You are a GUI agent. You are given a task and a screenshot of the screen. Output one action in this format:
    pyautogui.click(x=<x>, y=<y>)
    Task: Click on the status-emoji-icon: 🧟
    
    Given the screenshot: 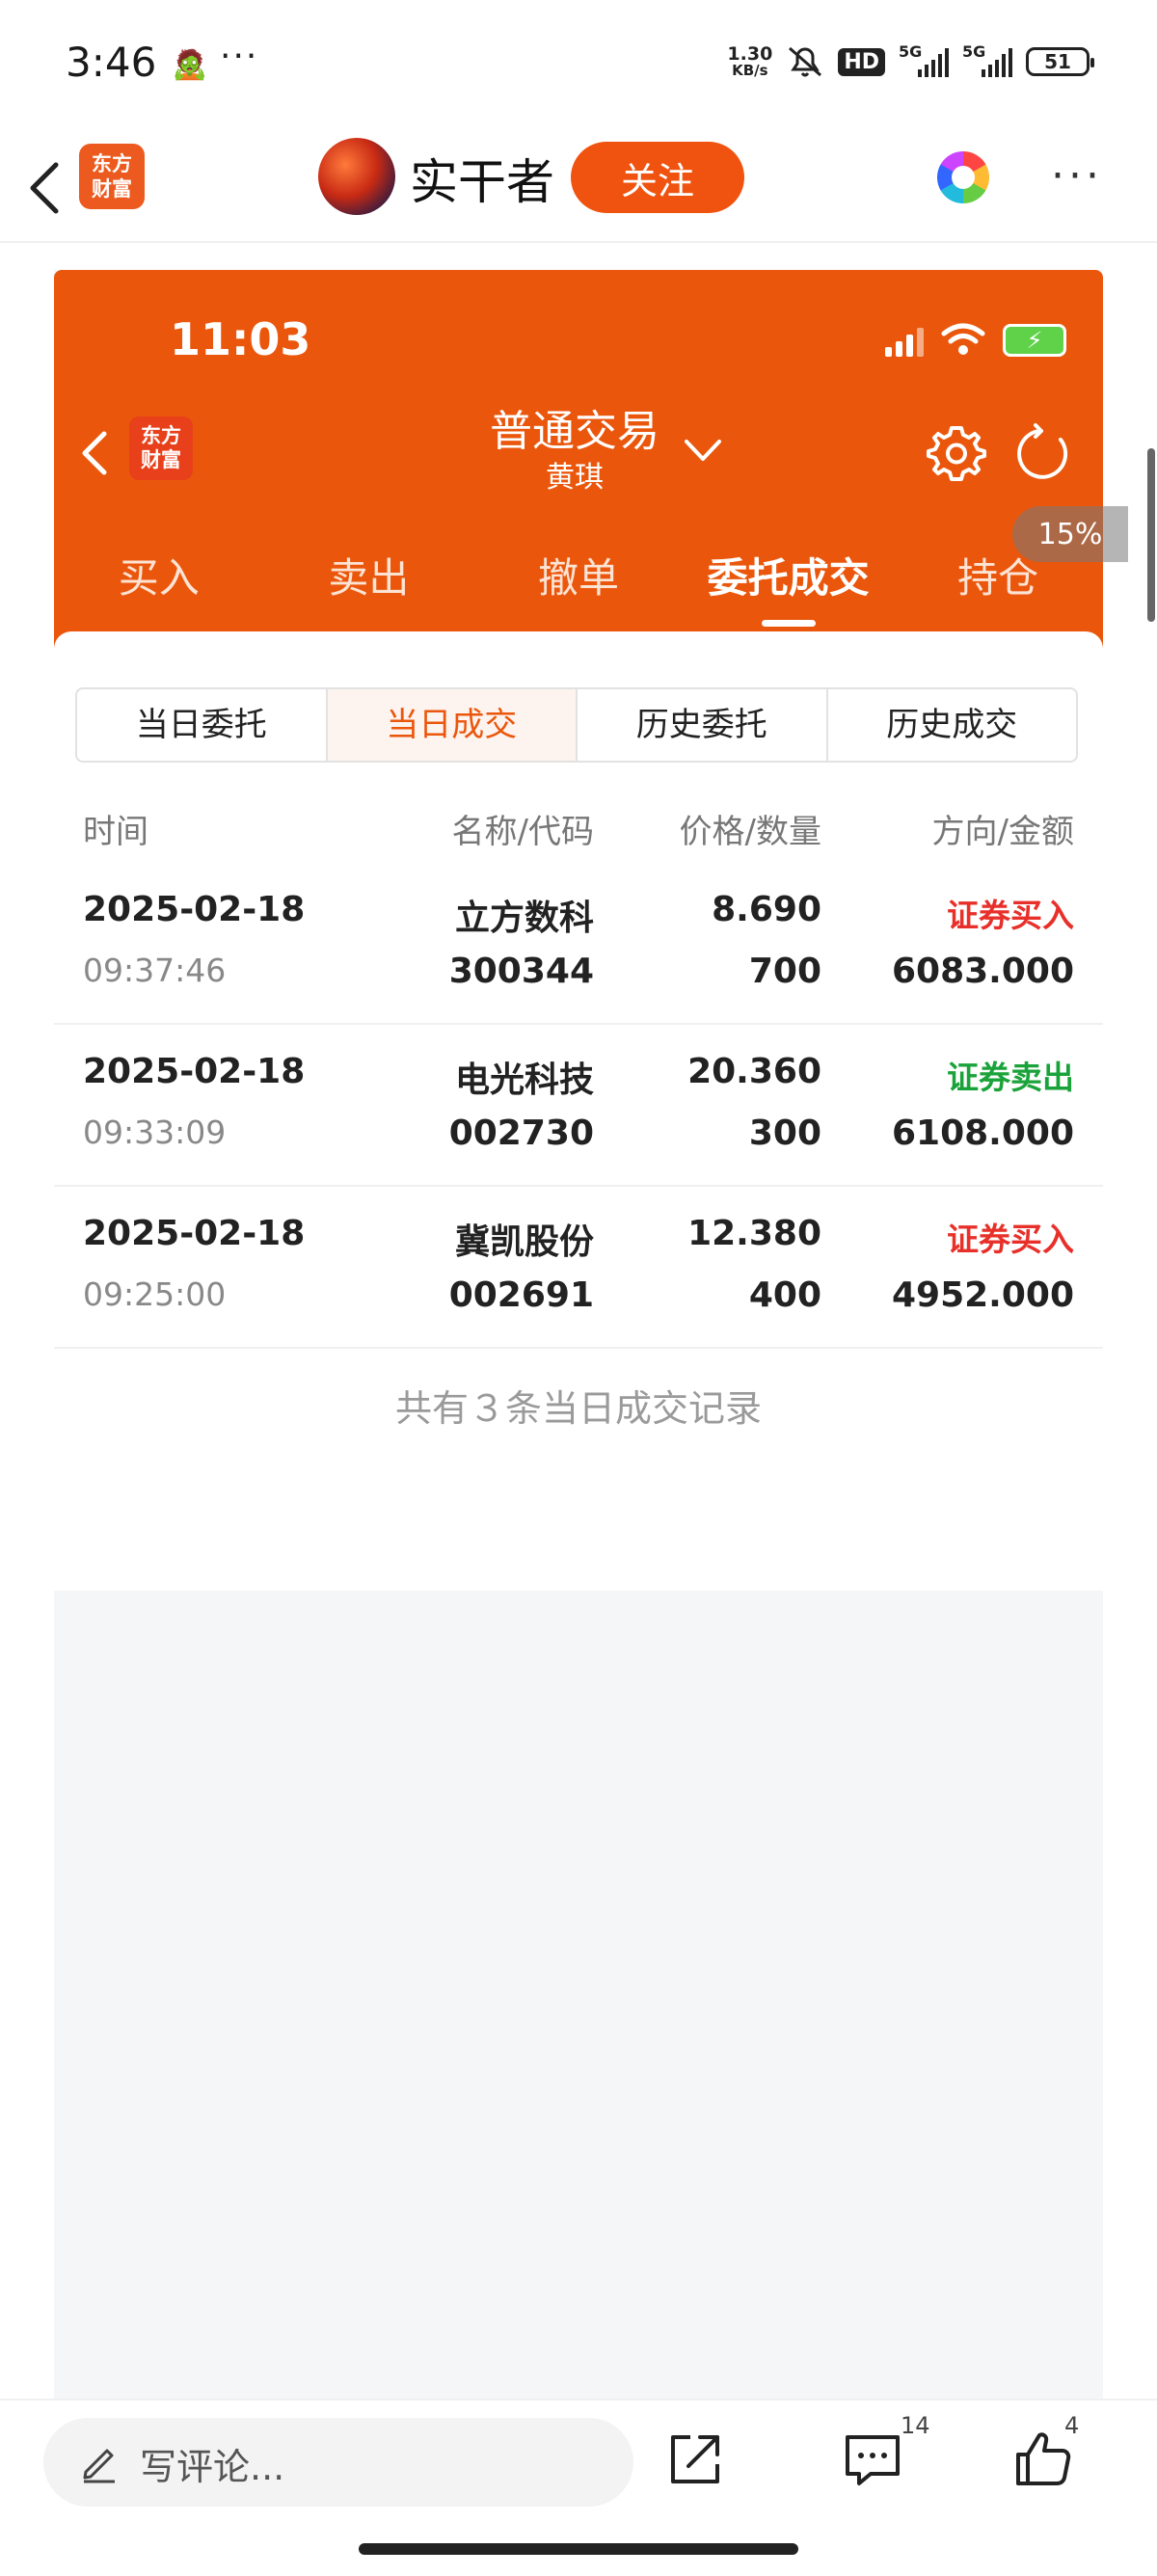 What is the action you would take?
    pyautogui.click(x=190, y=65)
    